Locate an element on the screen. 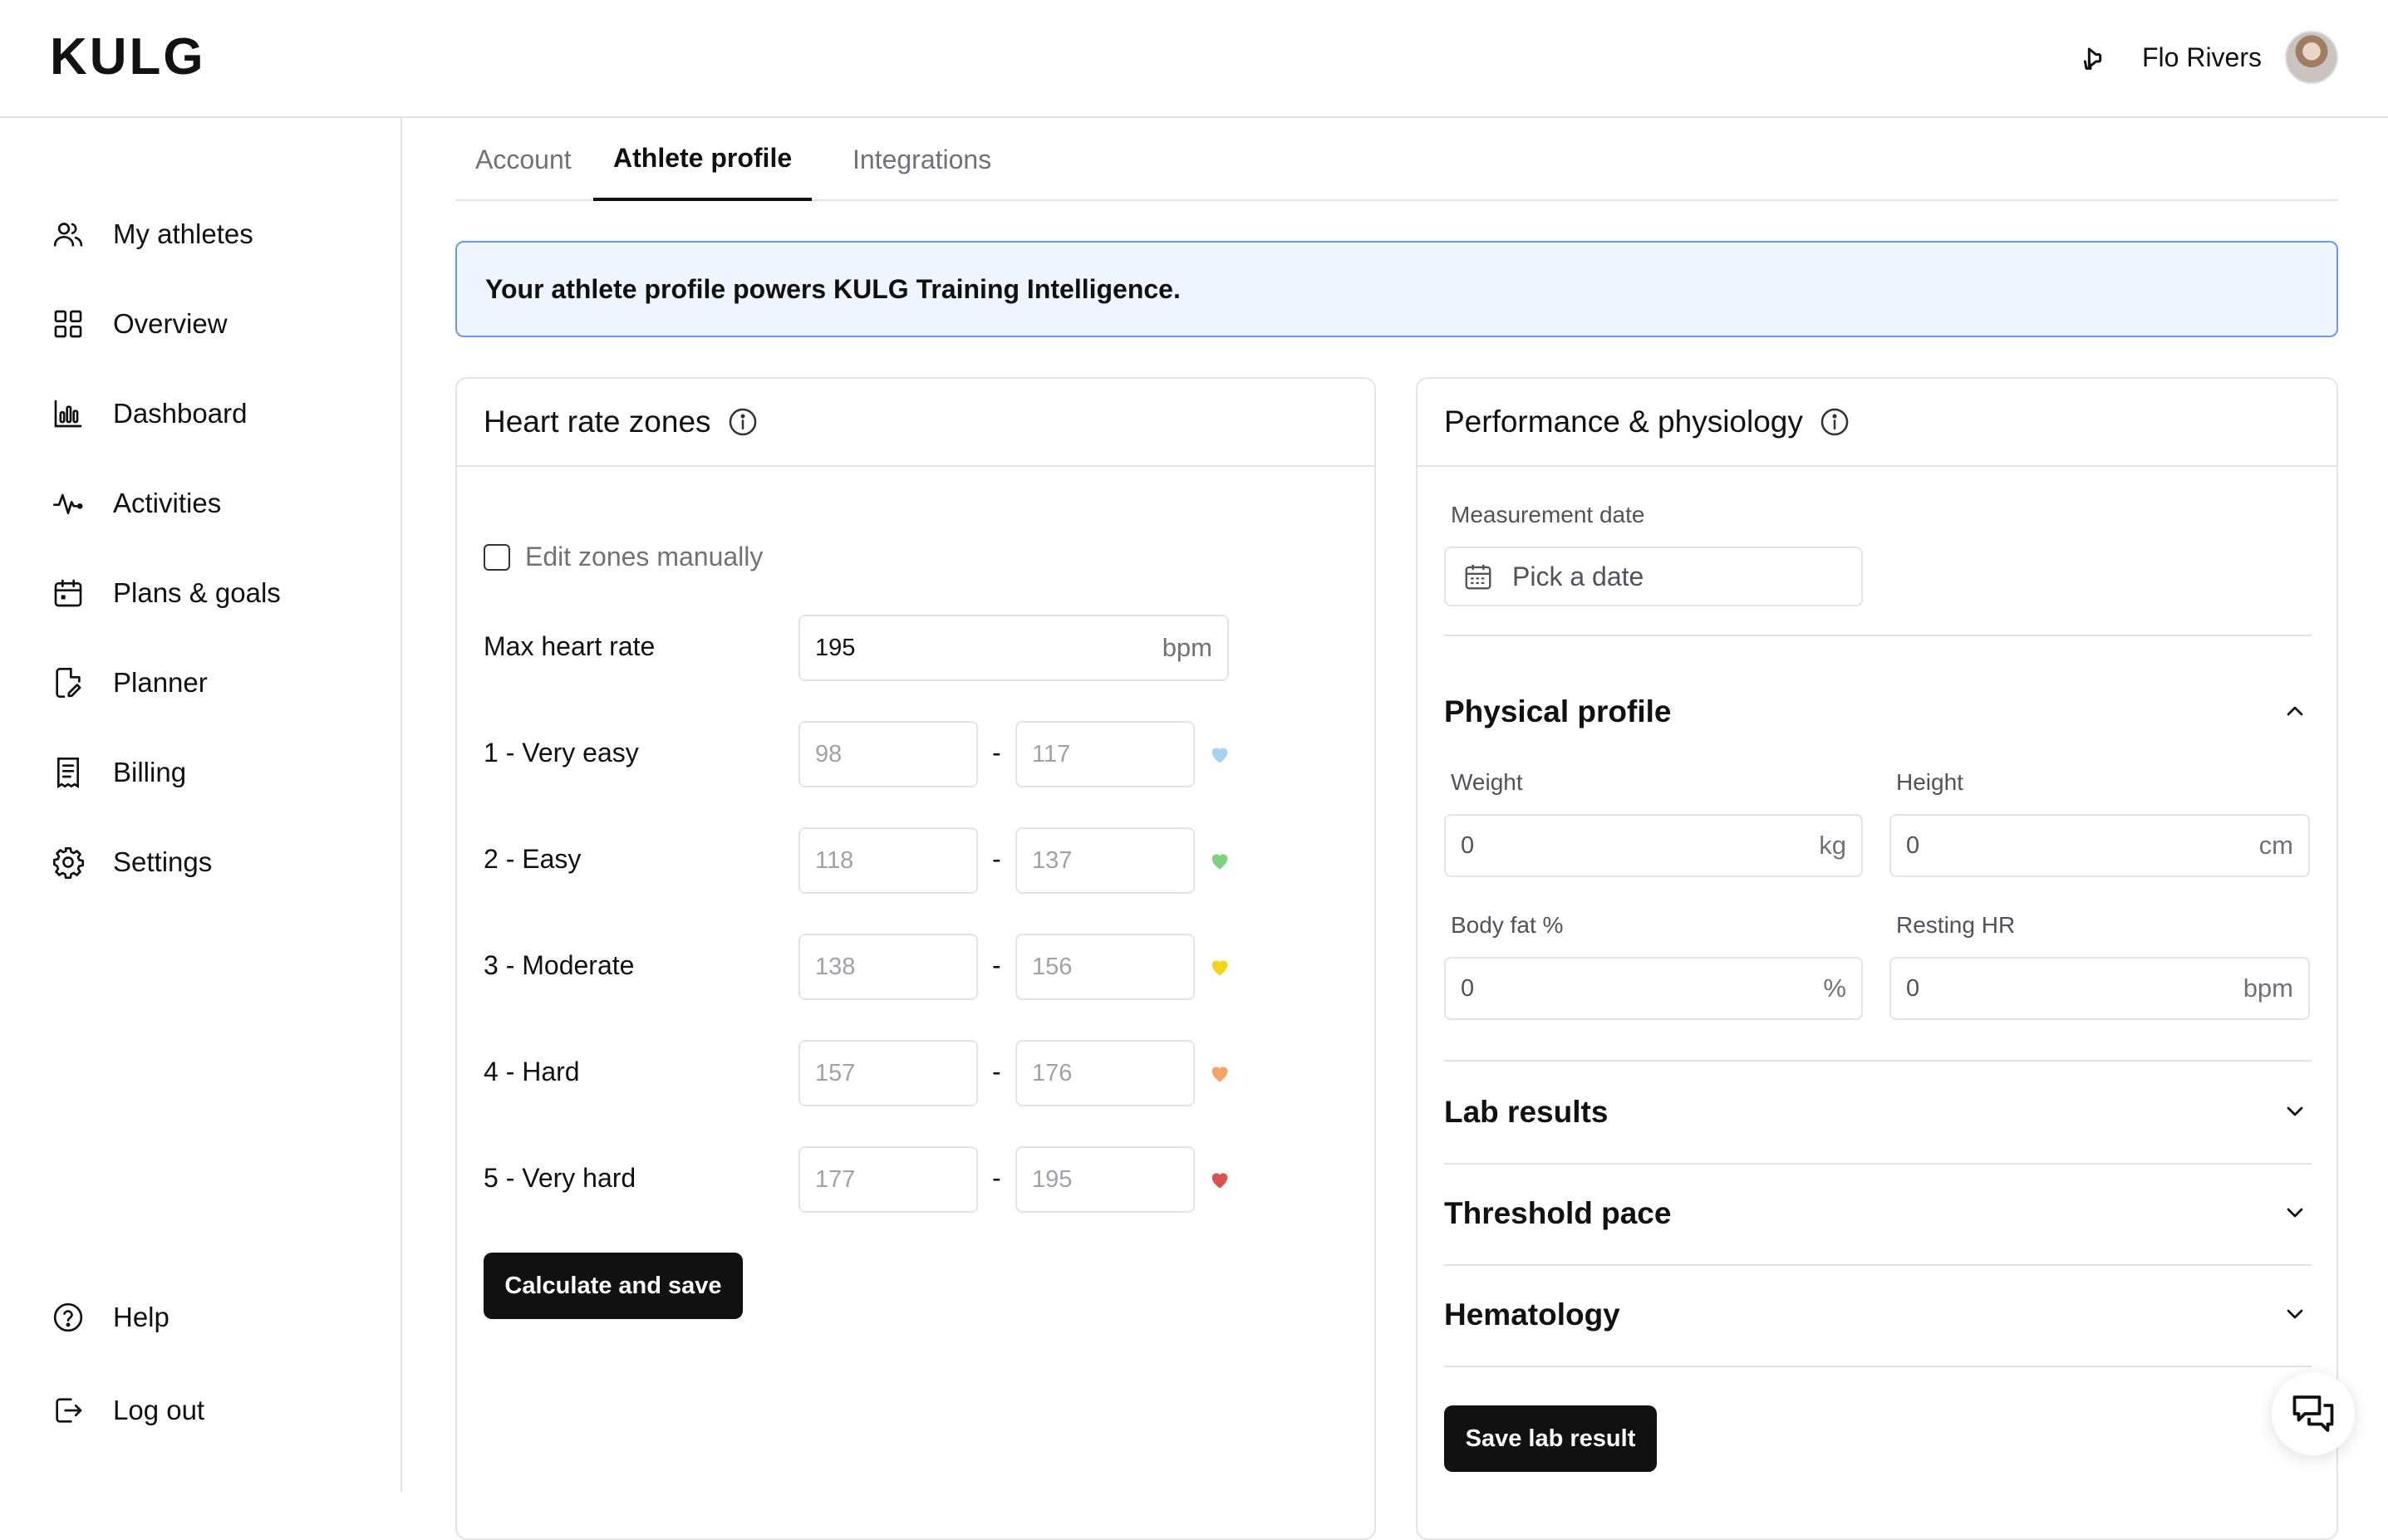  sidebar-item-settings: Settings is located at coordinates (208, 862).